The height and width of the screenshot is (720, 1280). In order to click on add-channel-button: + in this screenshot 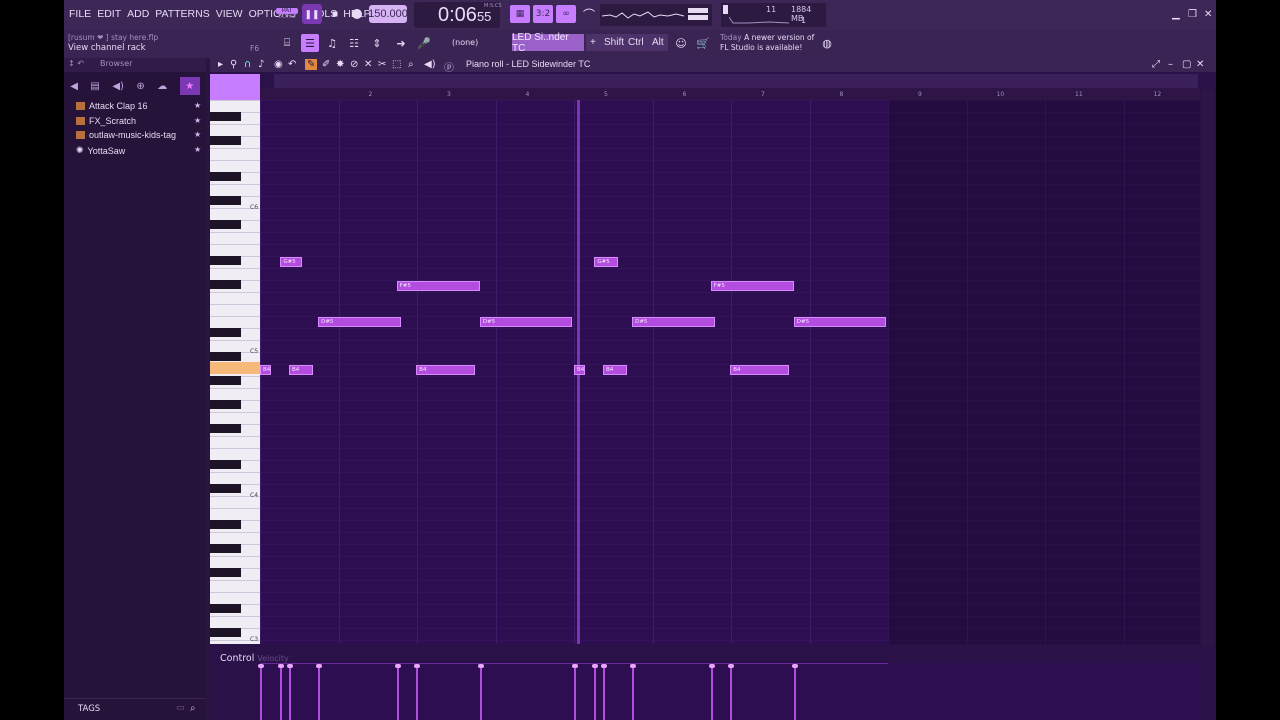, I will do `click(593, 42)`.